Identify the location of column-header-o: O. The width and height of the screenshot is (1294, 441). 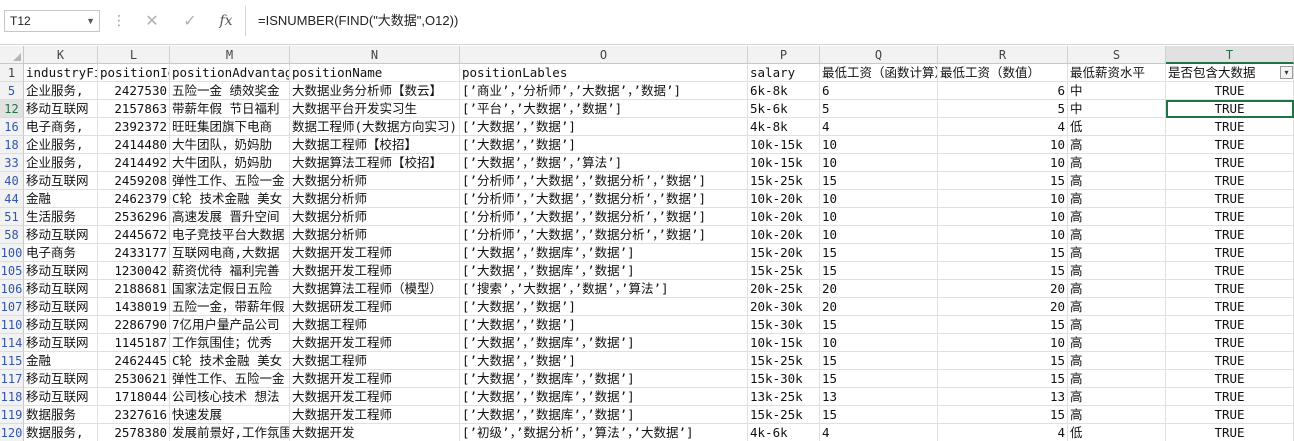
(604, 55).